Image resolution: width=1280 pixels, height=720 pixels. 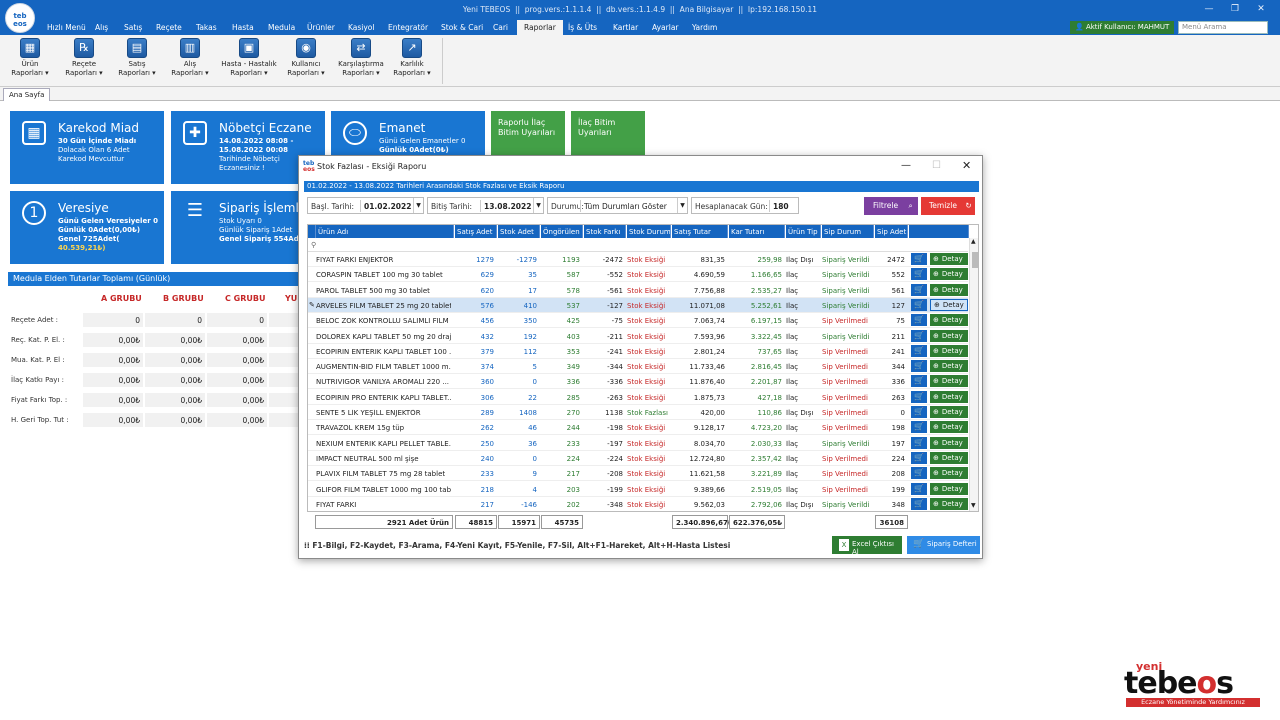 I want to click on menu-item-3: Reçete, so click(x=169, y=27).